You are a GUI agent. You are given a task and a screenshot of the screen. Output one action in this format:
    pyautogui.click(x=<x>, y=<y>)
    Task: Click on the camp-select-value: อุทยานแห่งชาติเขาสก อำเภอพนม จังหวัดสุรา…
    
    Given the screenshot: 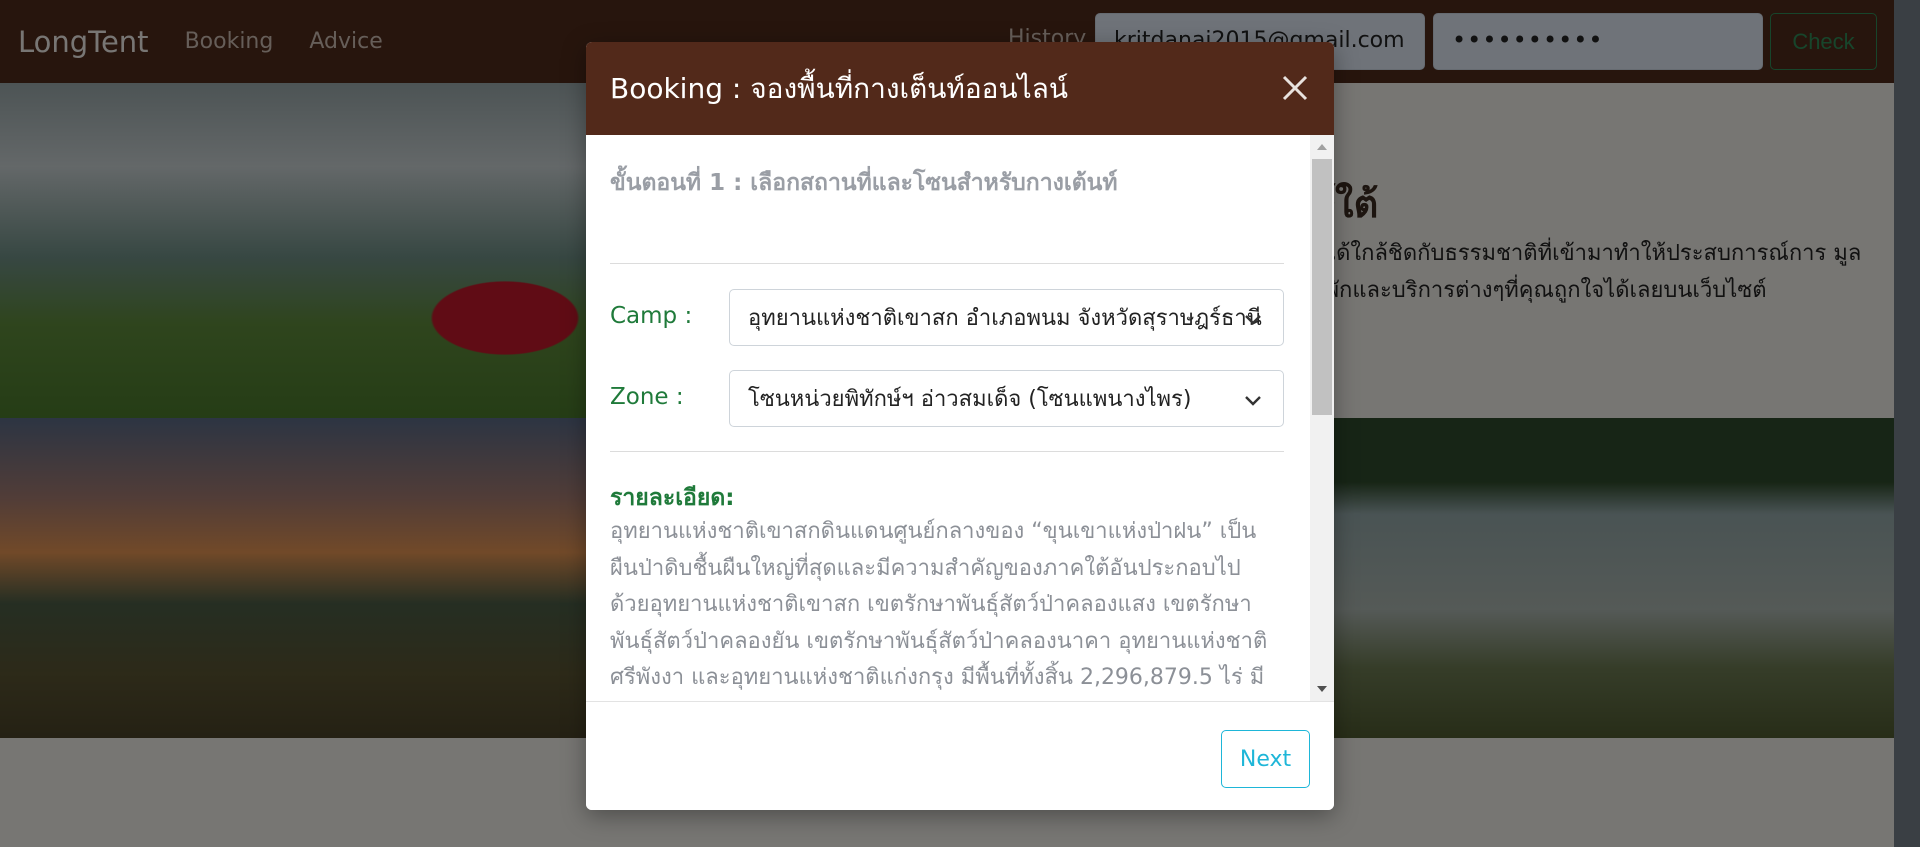 What is the action you would take?
    pyautogui.click(x=1005, y=318)
    